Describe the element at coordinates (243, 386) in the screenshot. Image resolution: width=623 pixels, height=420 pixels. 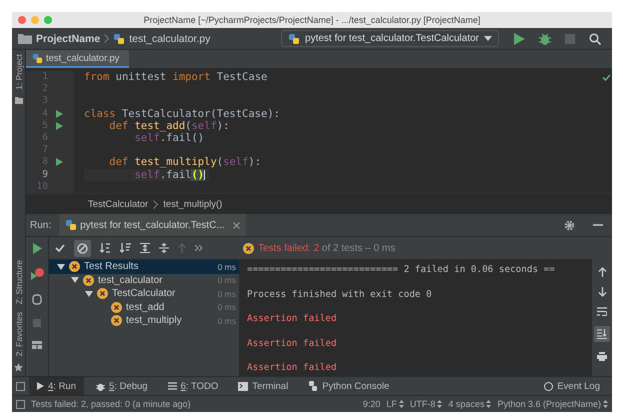
I see `terminal-icon` at that location.